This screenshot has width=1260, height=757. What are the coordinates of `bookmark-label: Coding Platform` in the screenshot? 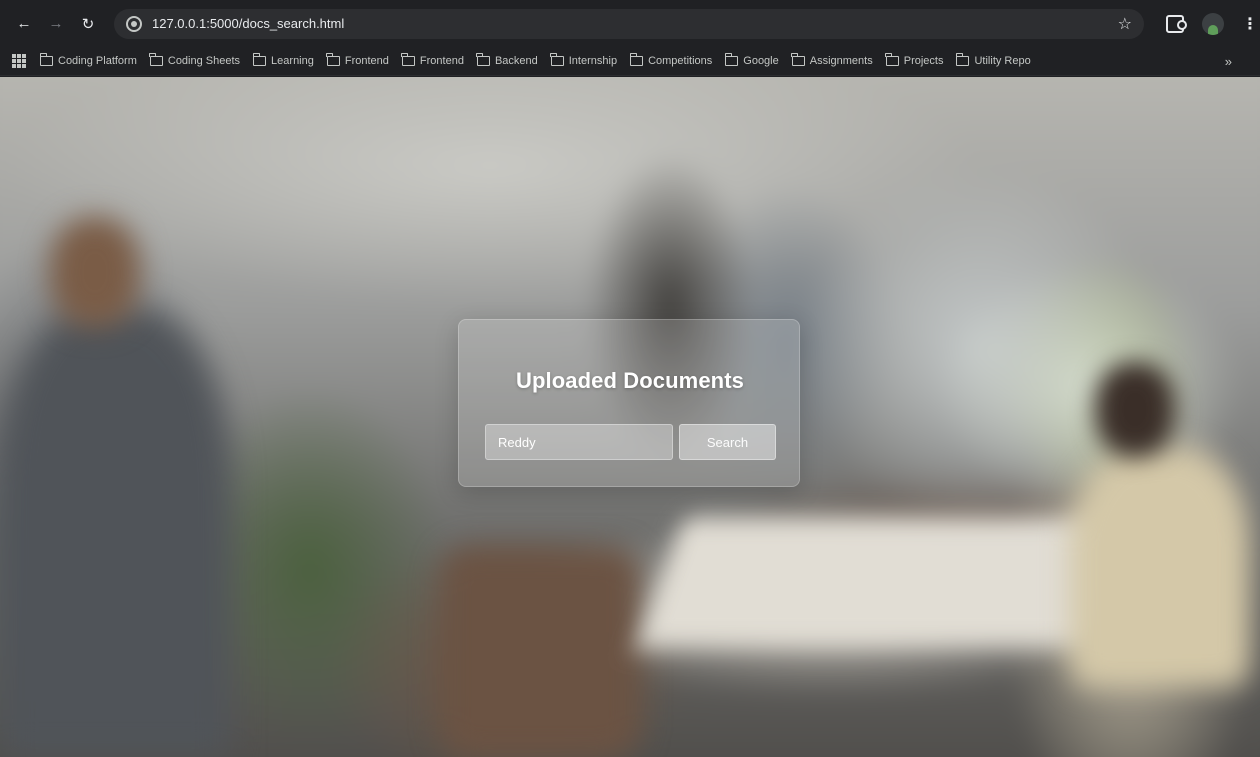 It's located at (97, 61).